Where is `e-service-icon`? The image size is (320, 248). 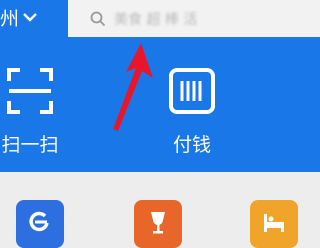
e-service-icon is located at coordinates (40, 224).